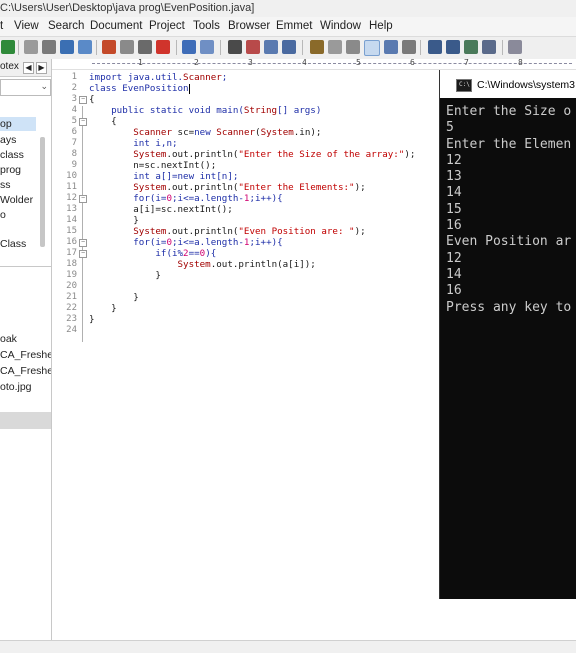  What do you see at coordinates (435, 47) in the screenshot?
I see `panel-left-icon` at bounding box center [435, 47].